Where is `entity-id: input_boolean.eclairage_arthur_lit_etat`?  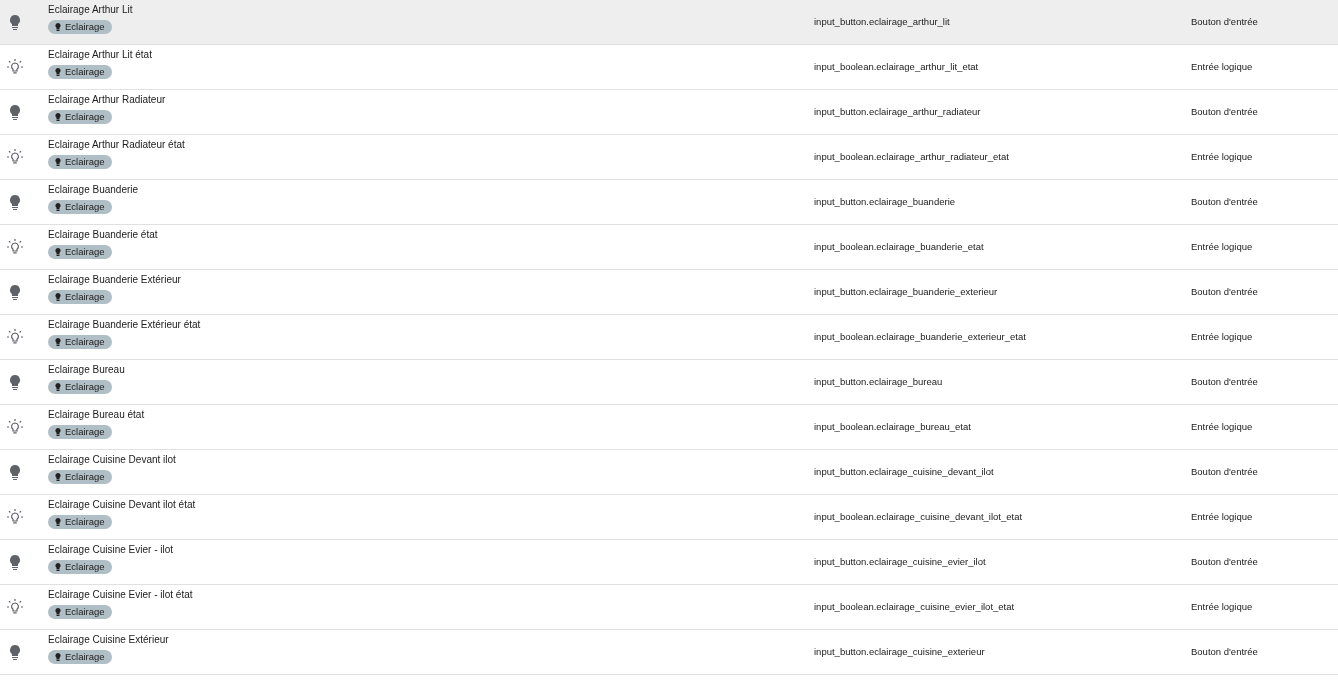
entity-id: input_boolean.eclairage_arthur_lit_etat is located at coordinates (896, 66).